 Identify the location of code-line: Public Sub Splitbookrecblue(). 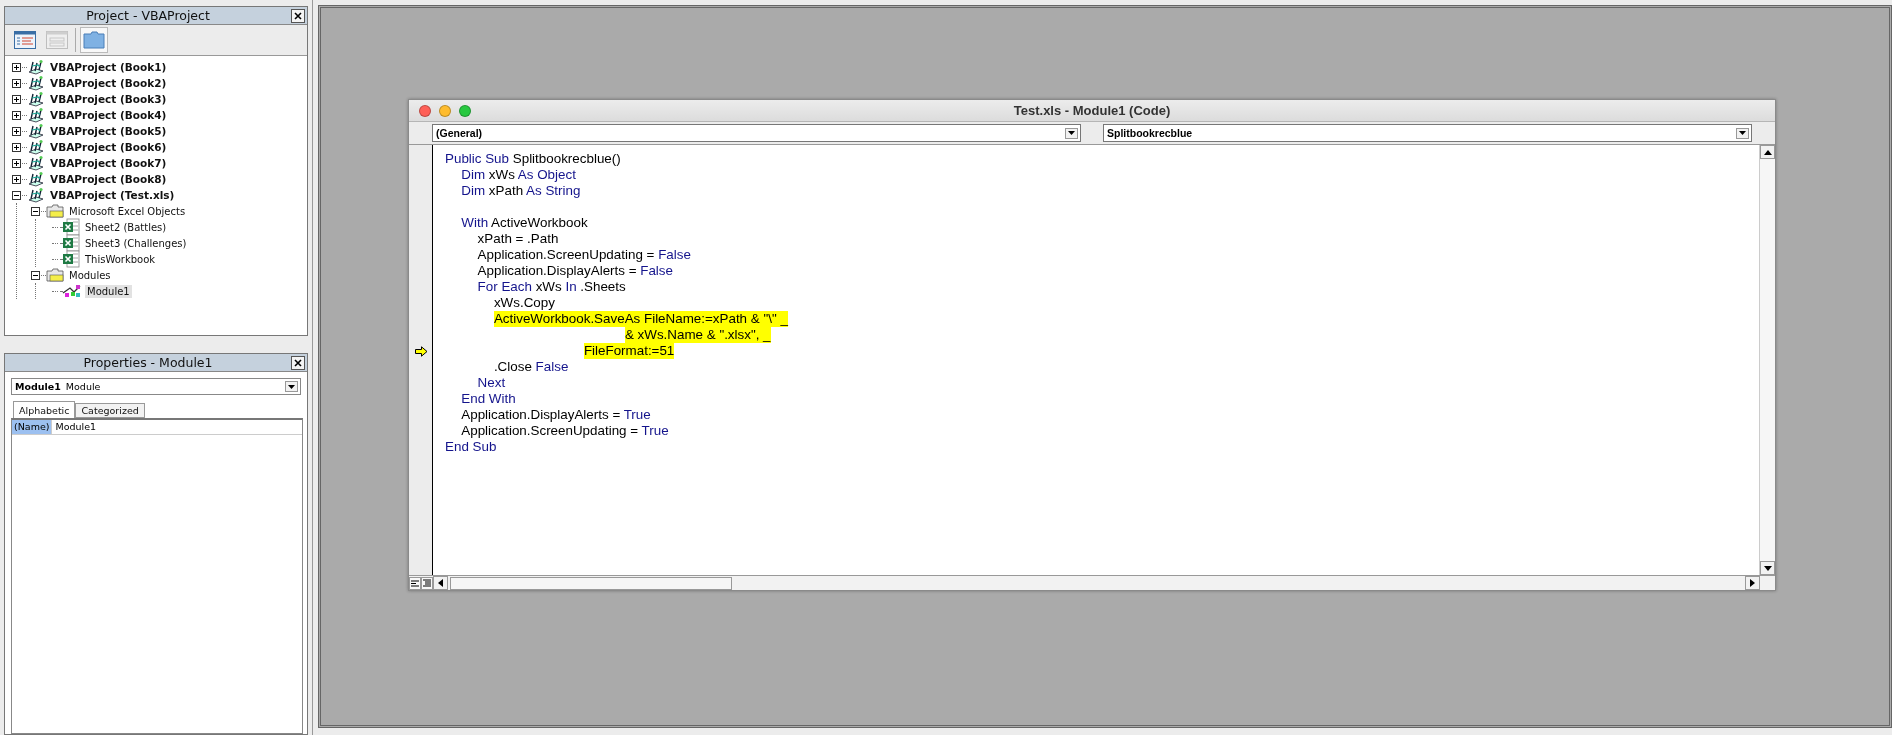
(533, 159).